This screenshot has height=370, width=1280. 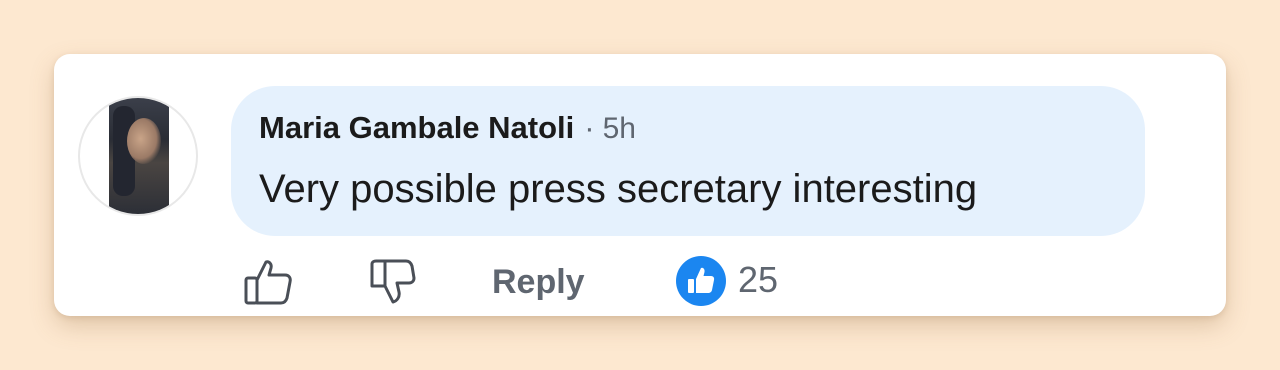 I want to click on comment-header: Maria Gambale Natoli · 5h, so click(x=447, y=128).